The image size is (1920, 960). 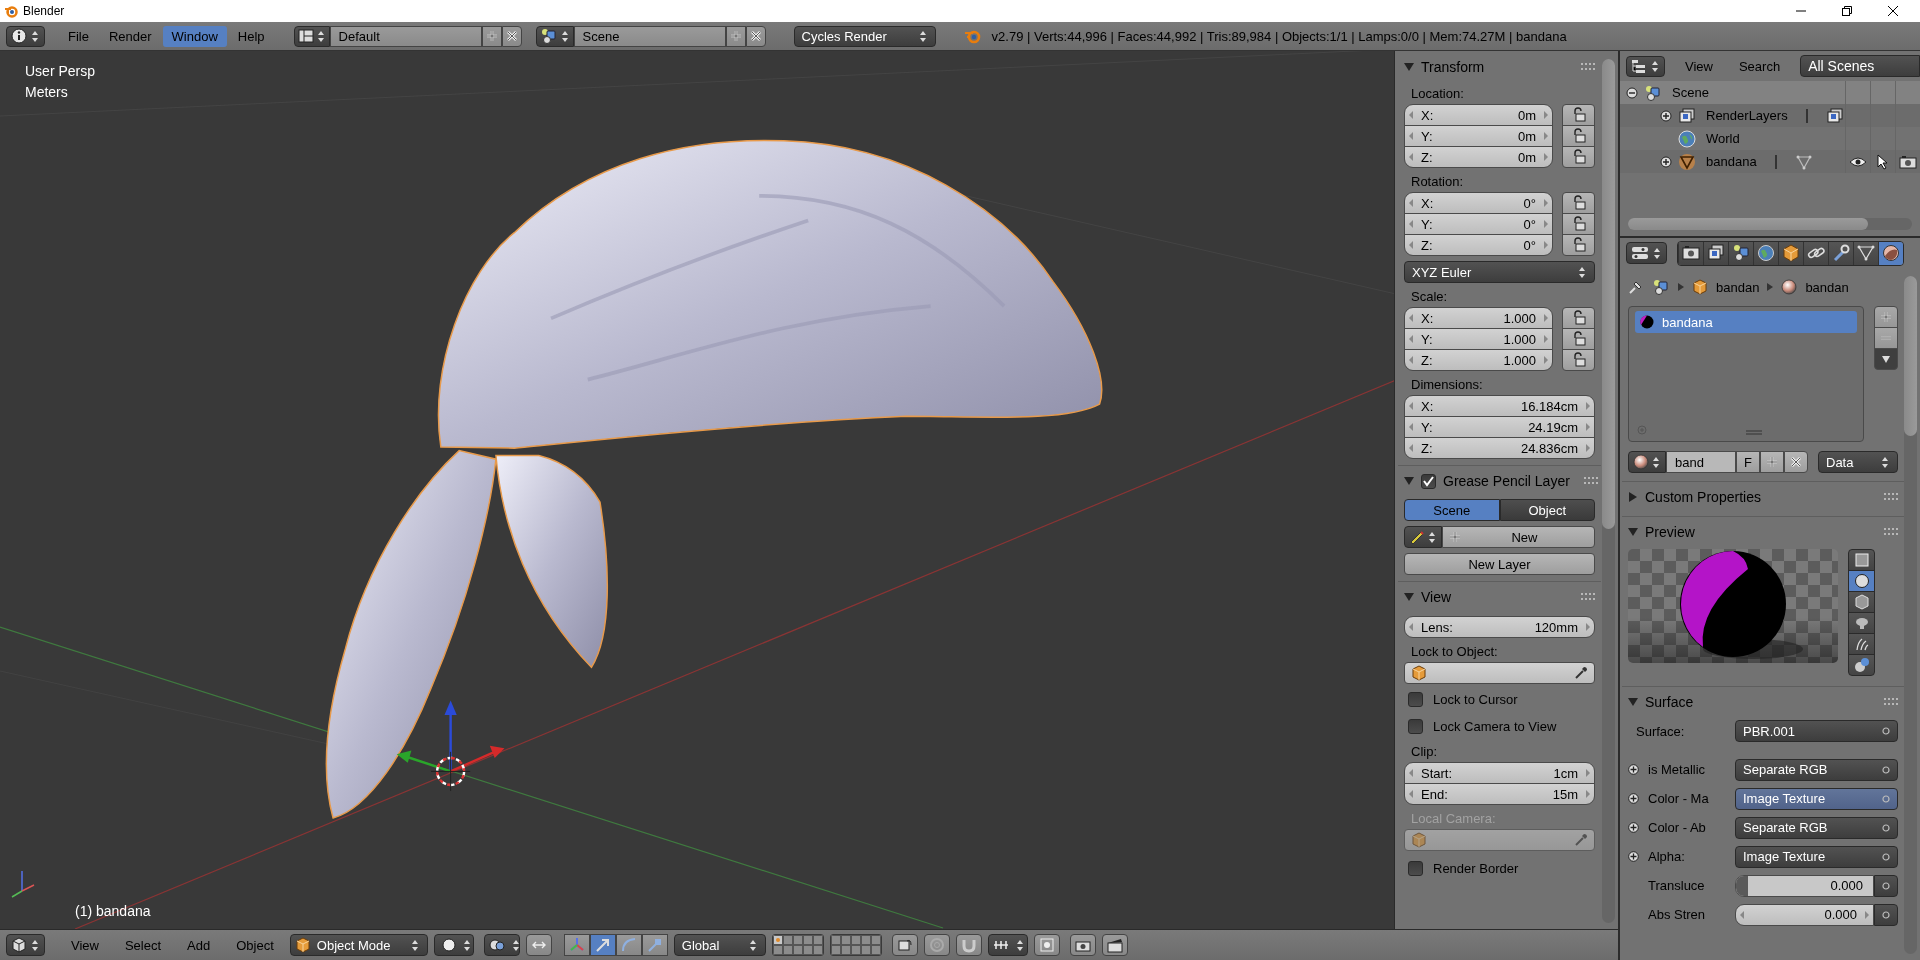 I want to click on number-field: X: 16.184cm, so click(x=1499, y=406).